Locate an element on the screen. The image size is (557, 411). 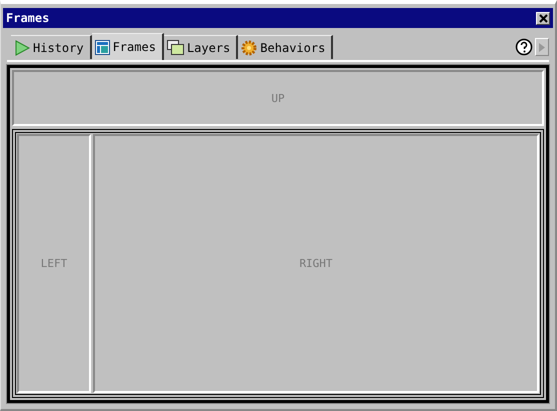
close-button is located at coordinates (543, 18).